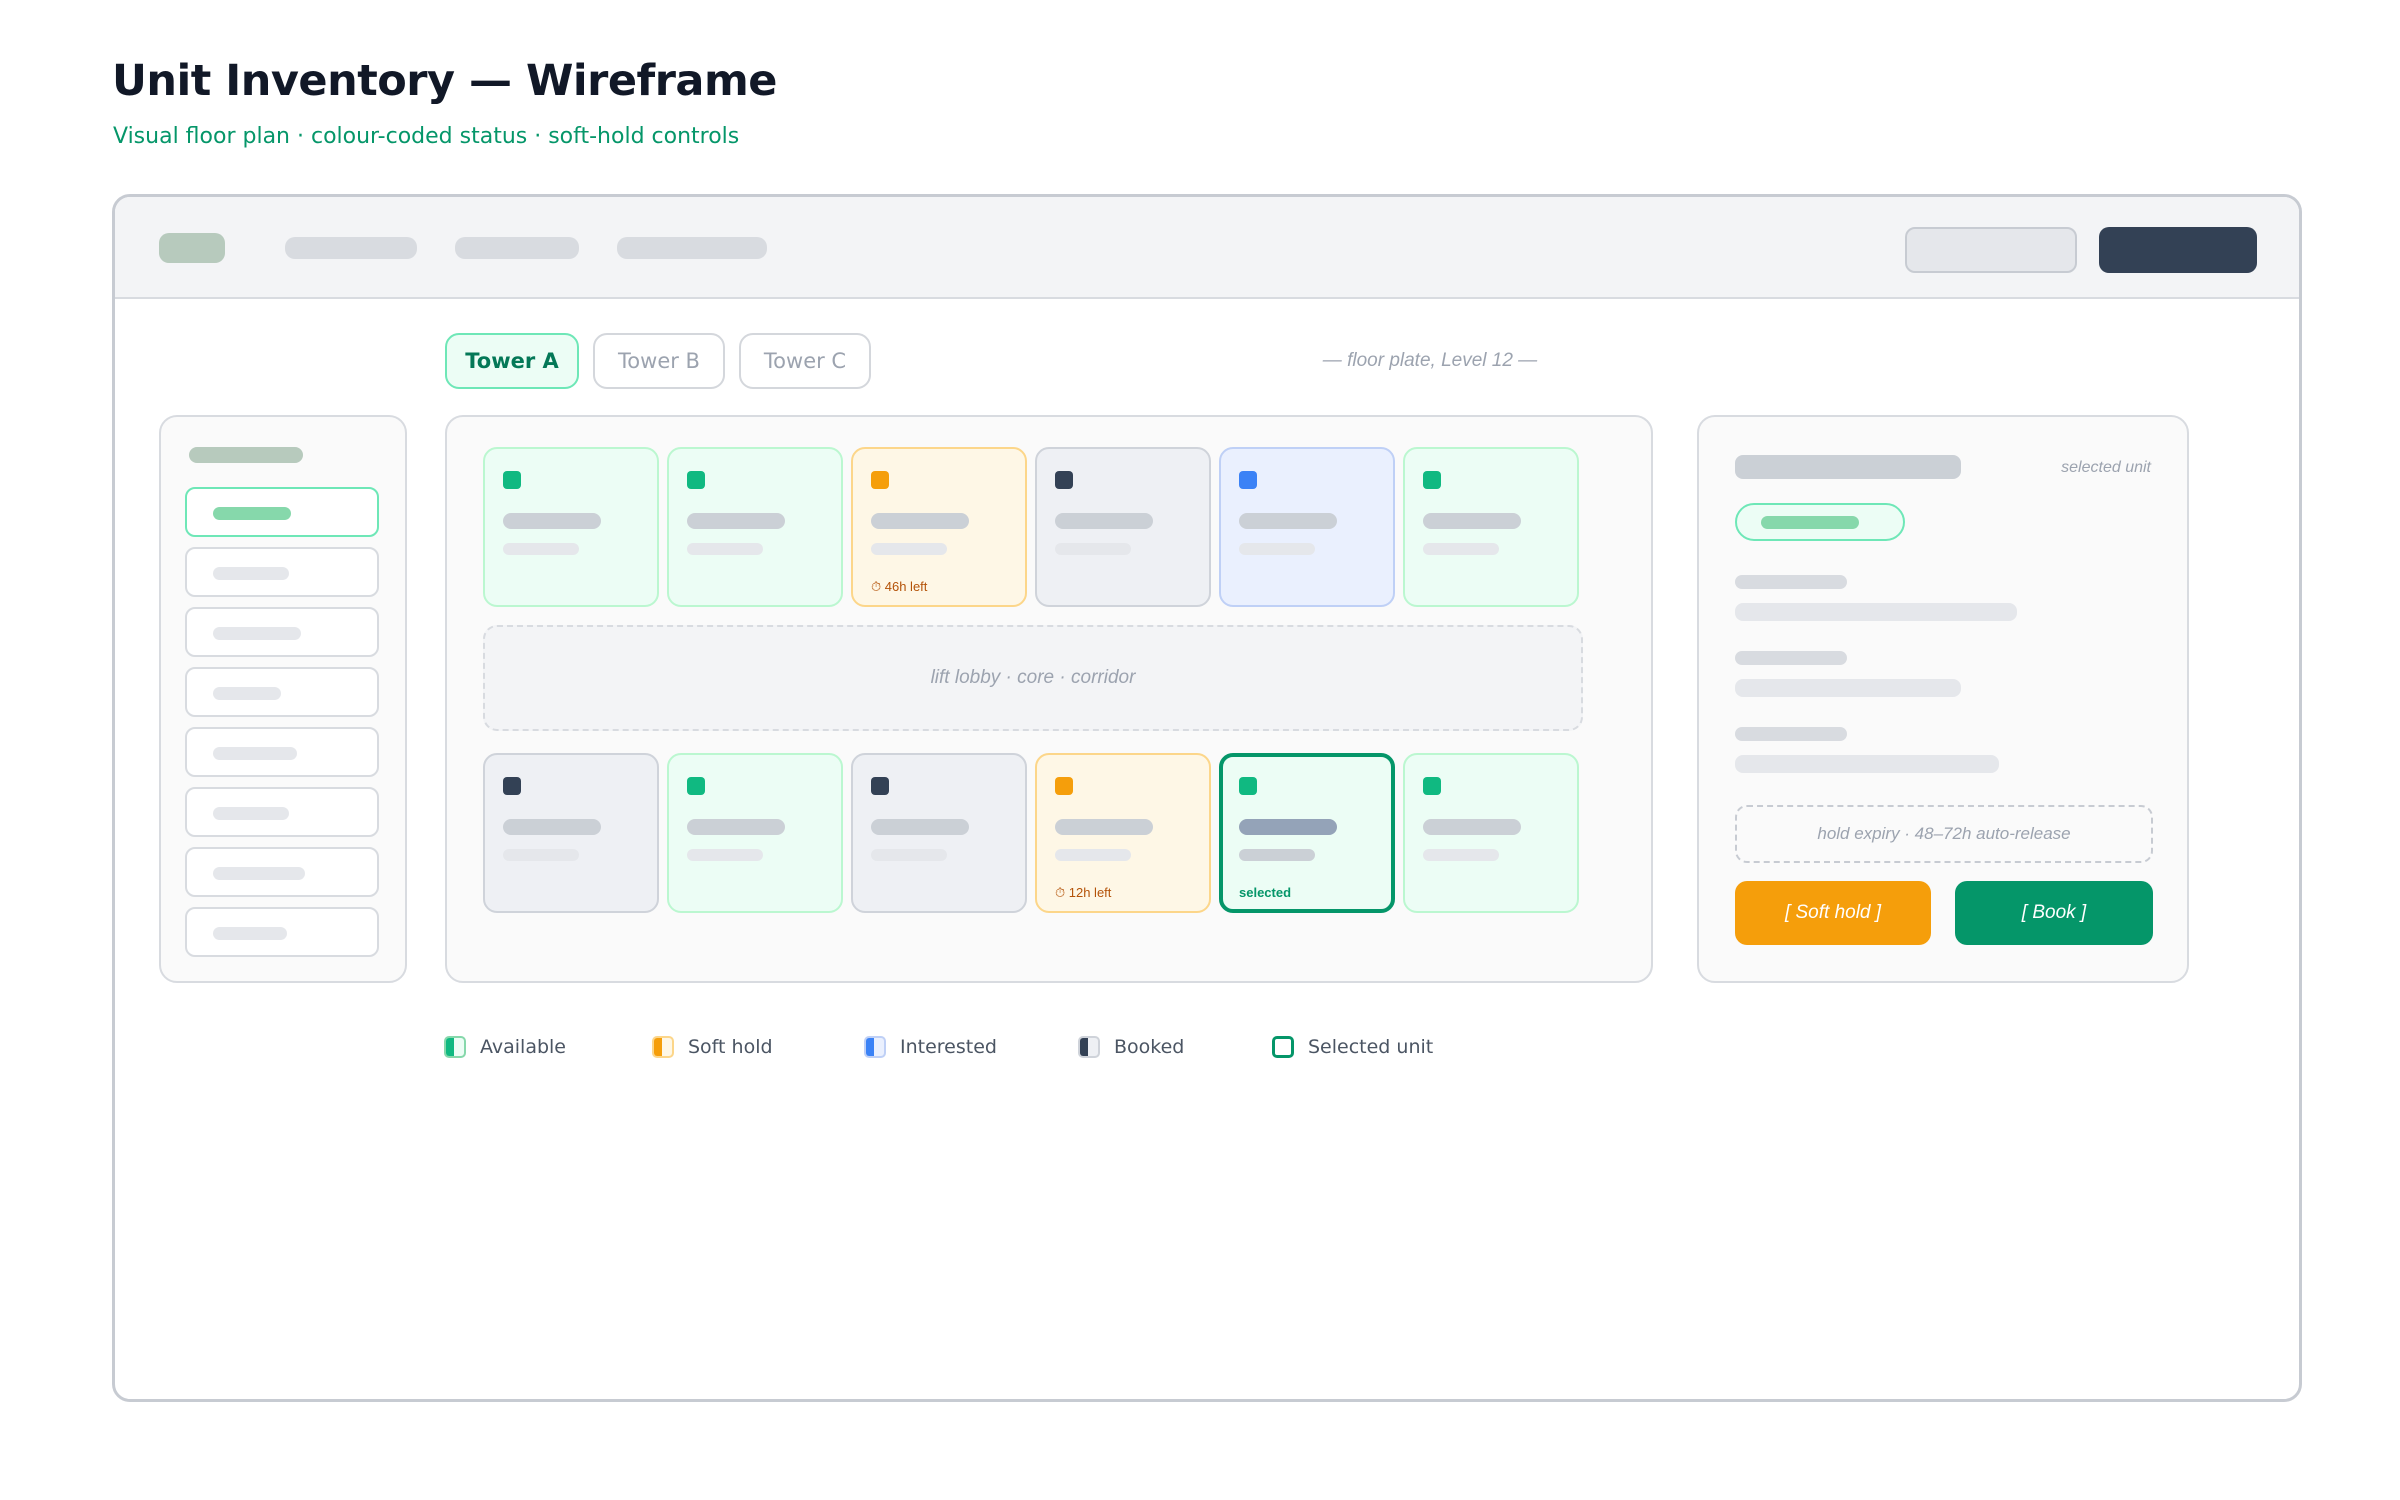  I want to click on unit-status-badge, so click(1820, 522).